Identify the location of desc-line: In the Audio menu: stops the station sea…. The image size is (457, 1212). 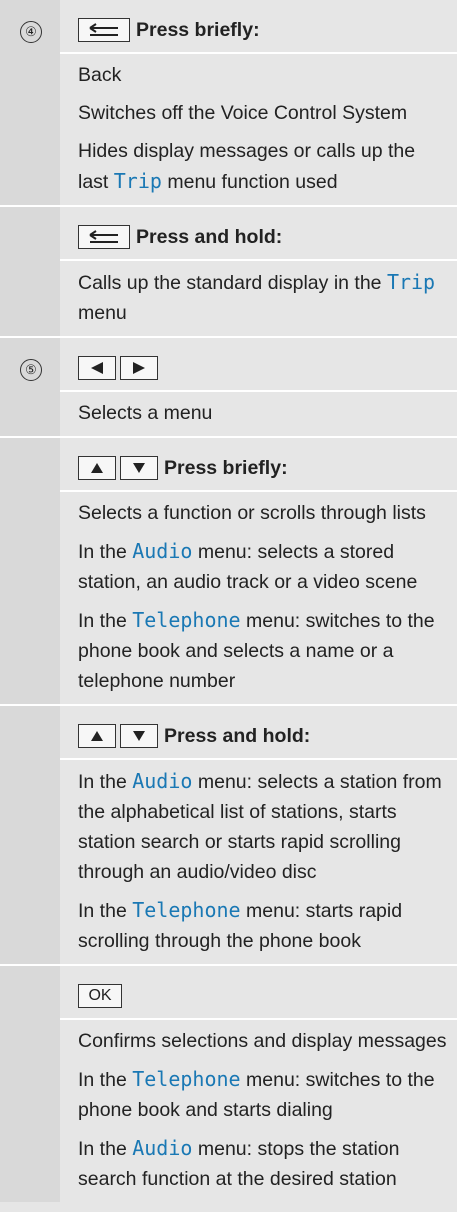
(239, 1163).